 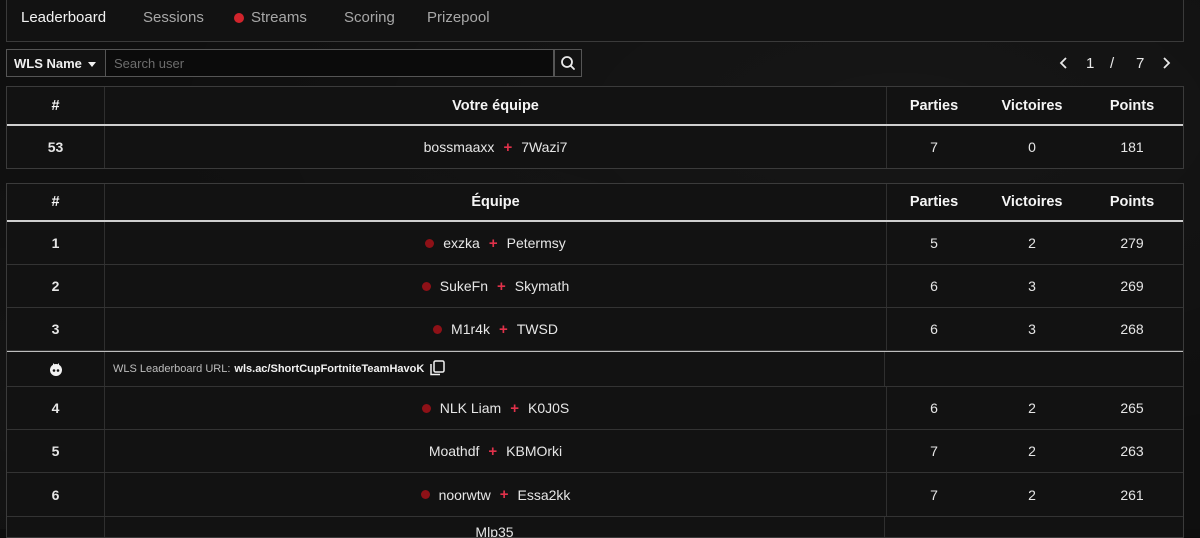 I want to click on player-name: noorwtw, so click(x=465, y=495).